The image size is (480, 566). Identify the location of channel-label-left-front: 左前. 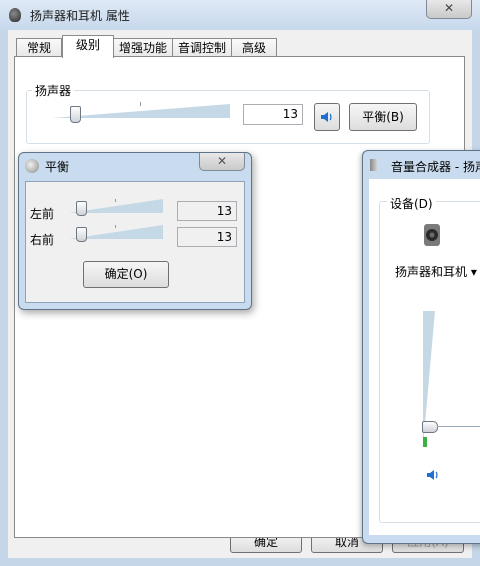
(42, 214).